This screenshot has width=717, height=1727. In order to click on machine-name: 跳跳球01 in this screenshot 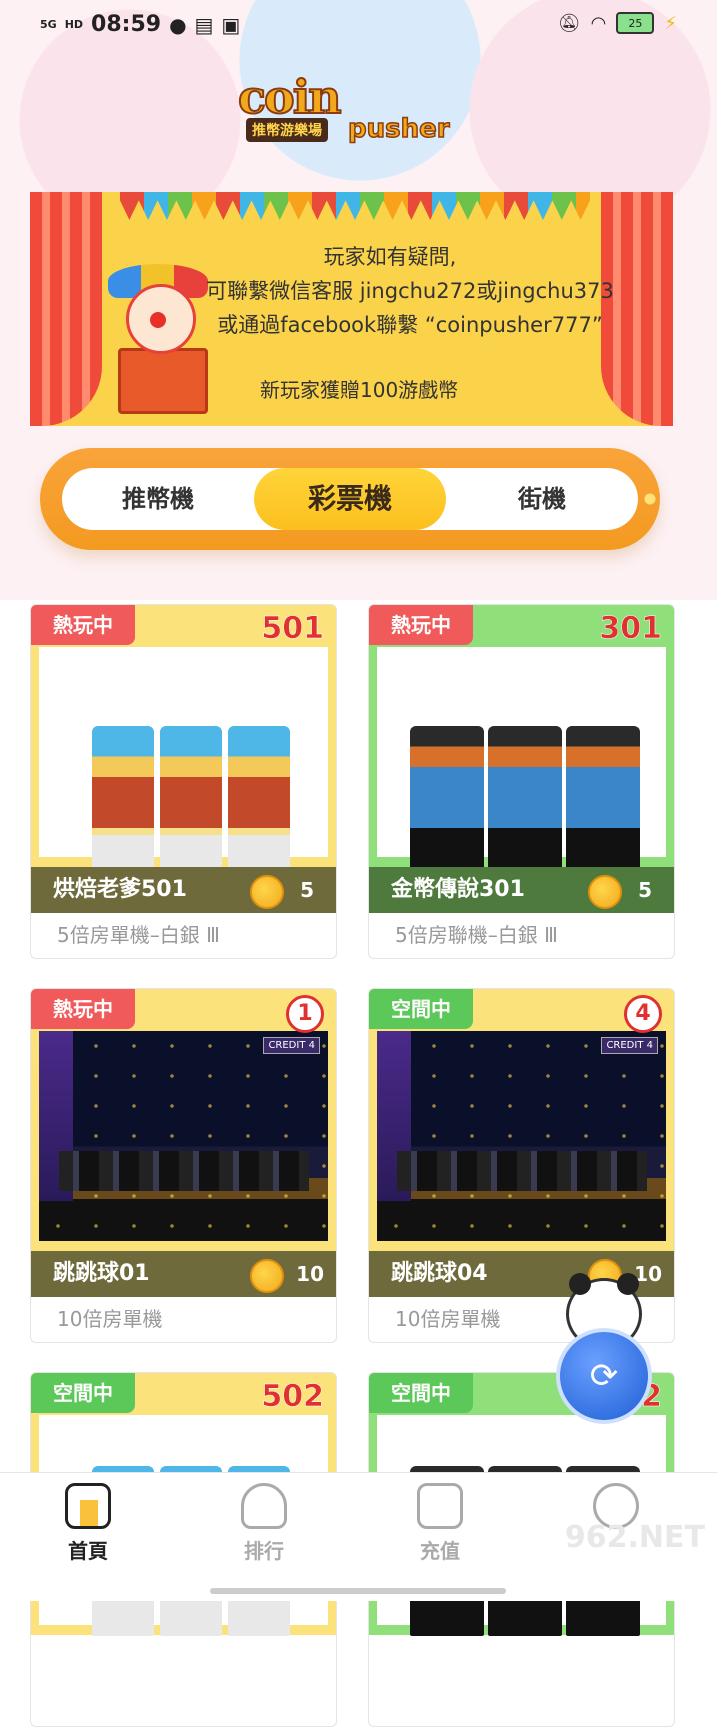, I will do `click(101, 1273)`.